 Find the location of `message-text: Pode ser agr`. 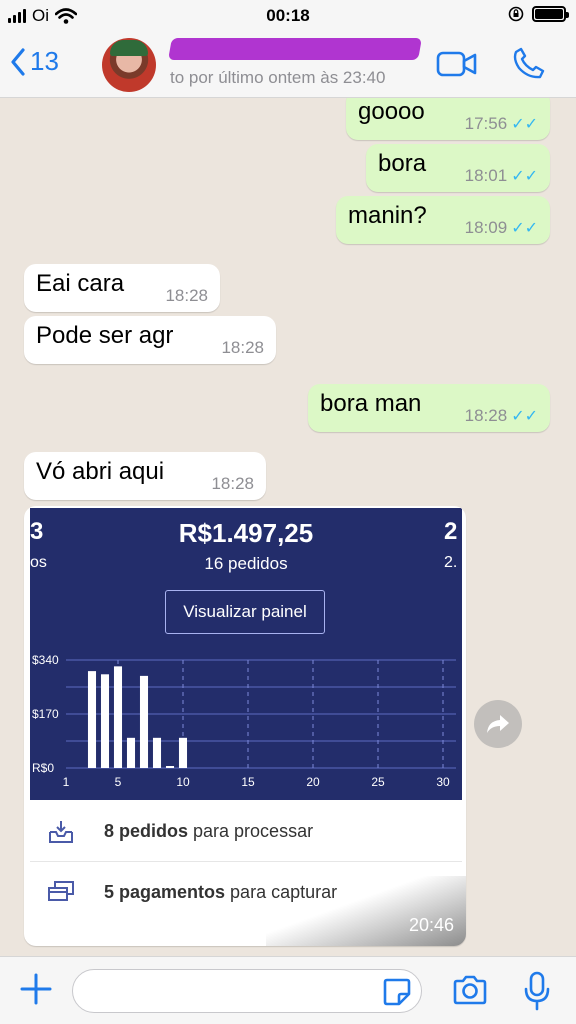

message-text: Pode ser agr is located at coordinates (105, 335).